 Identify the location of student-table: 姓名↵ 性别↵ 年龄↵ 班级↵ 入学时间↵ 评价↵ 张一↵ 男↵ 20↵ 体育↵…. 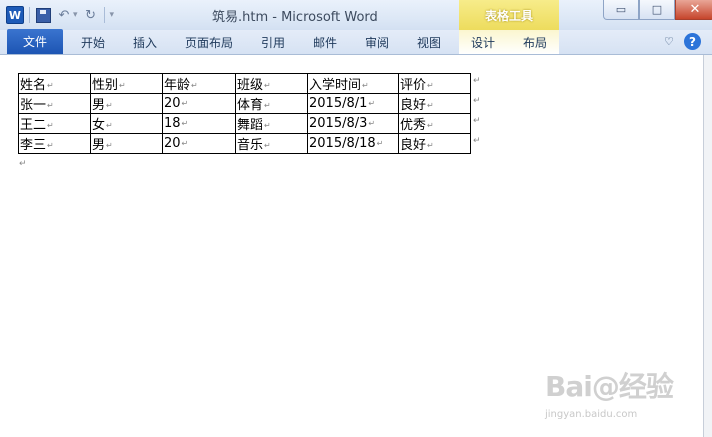
(244, 113).